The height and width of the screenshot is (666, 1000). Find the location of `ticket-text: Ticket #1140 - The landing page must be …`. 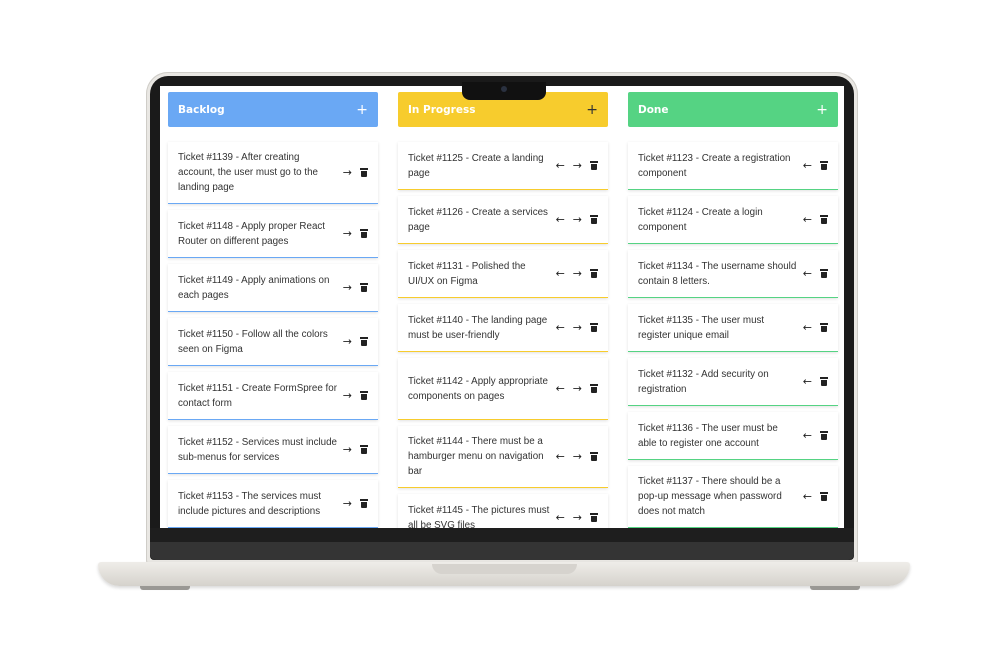

ticket-text: Ticket #1140 - The landing page must be … is located at coordinates (478, 327).